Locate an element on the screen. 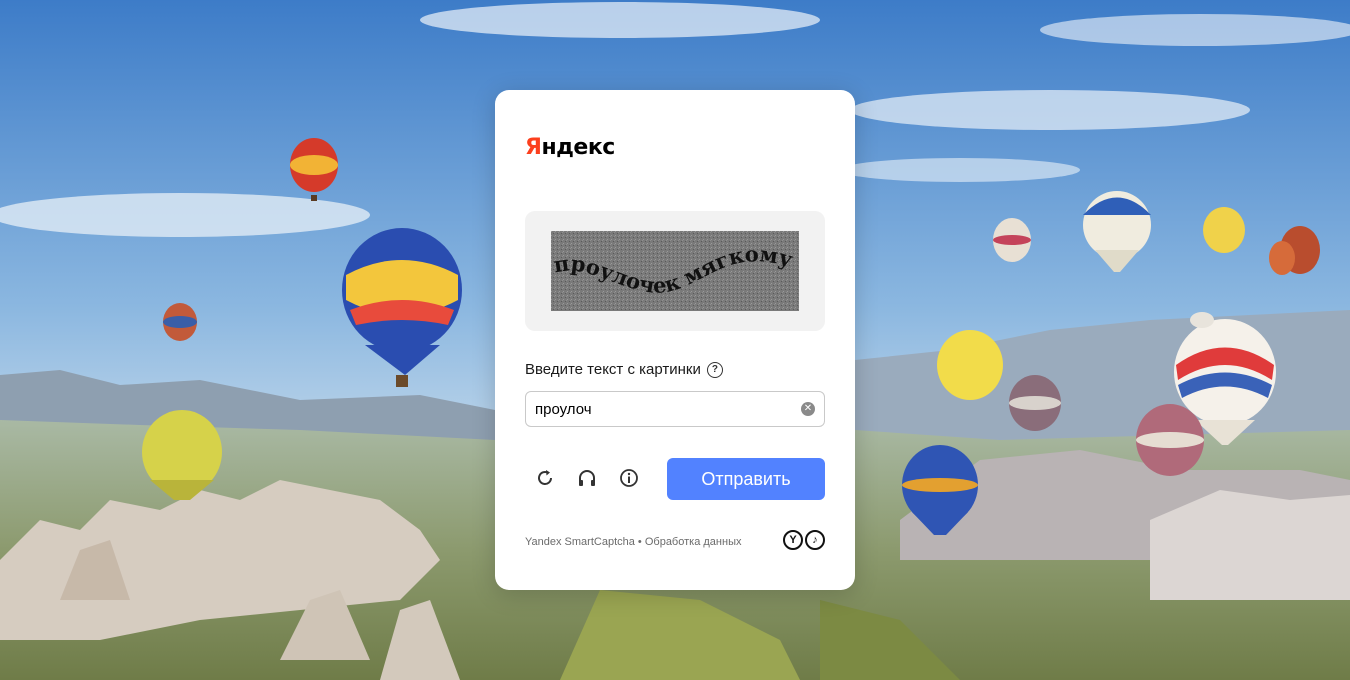 The height and width of the screenshot is (680, 1350). privacy-link: Обработка данных is located at coordinates (693, 542).